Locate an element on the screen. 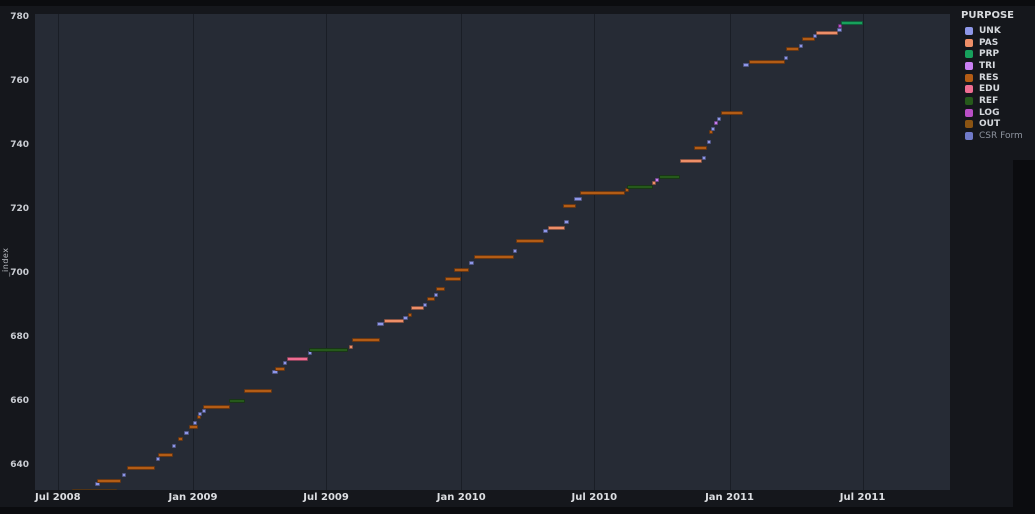 This screenshot has height=514, width=1035. legend-item-label: OUT is located at coordinates (990, 124).